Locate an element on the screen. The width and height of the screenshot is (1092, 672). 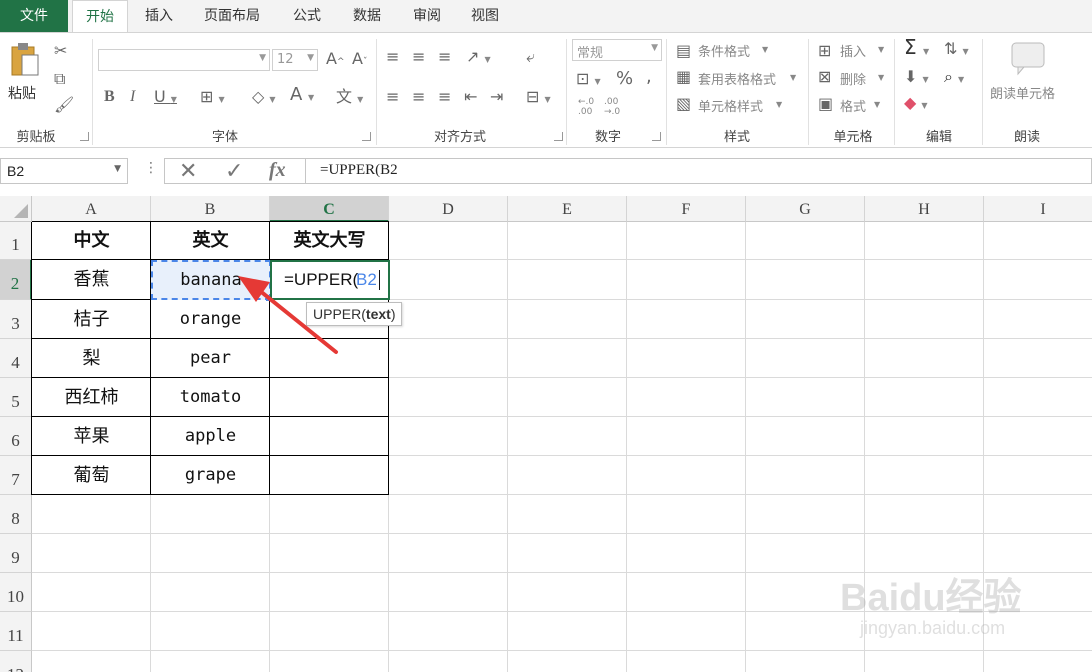
find-select-icon: ⌕ ▼ is located at coordinates (954, 78).